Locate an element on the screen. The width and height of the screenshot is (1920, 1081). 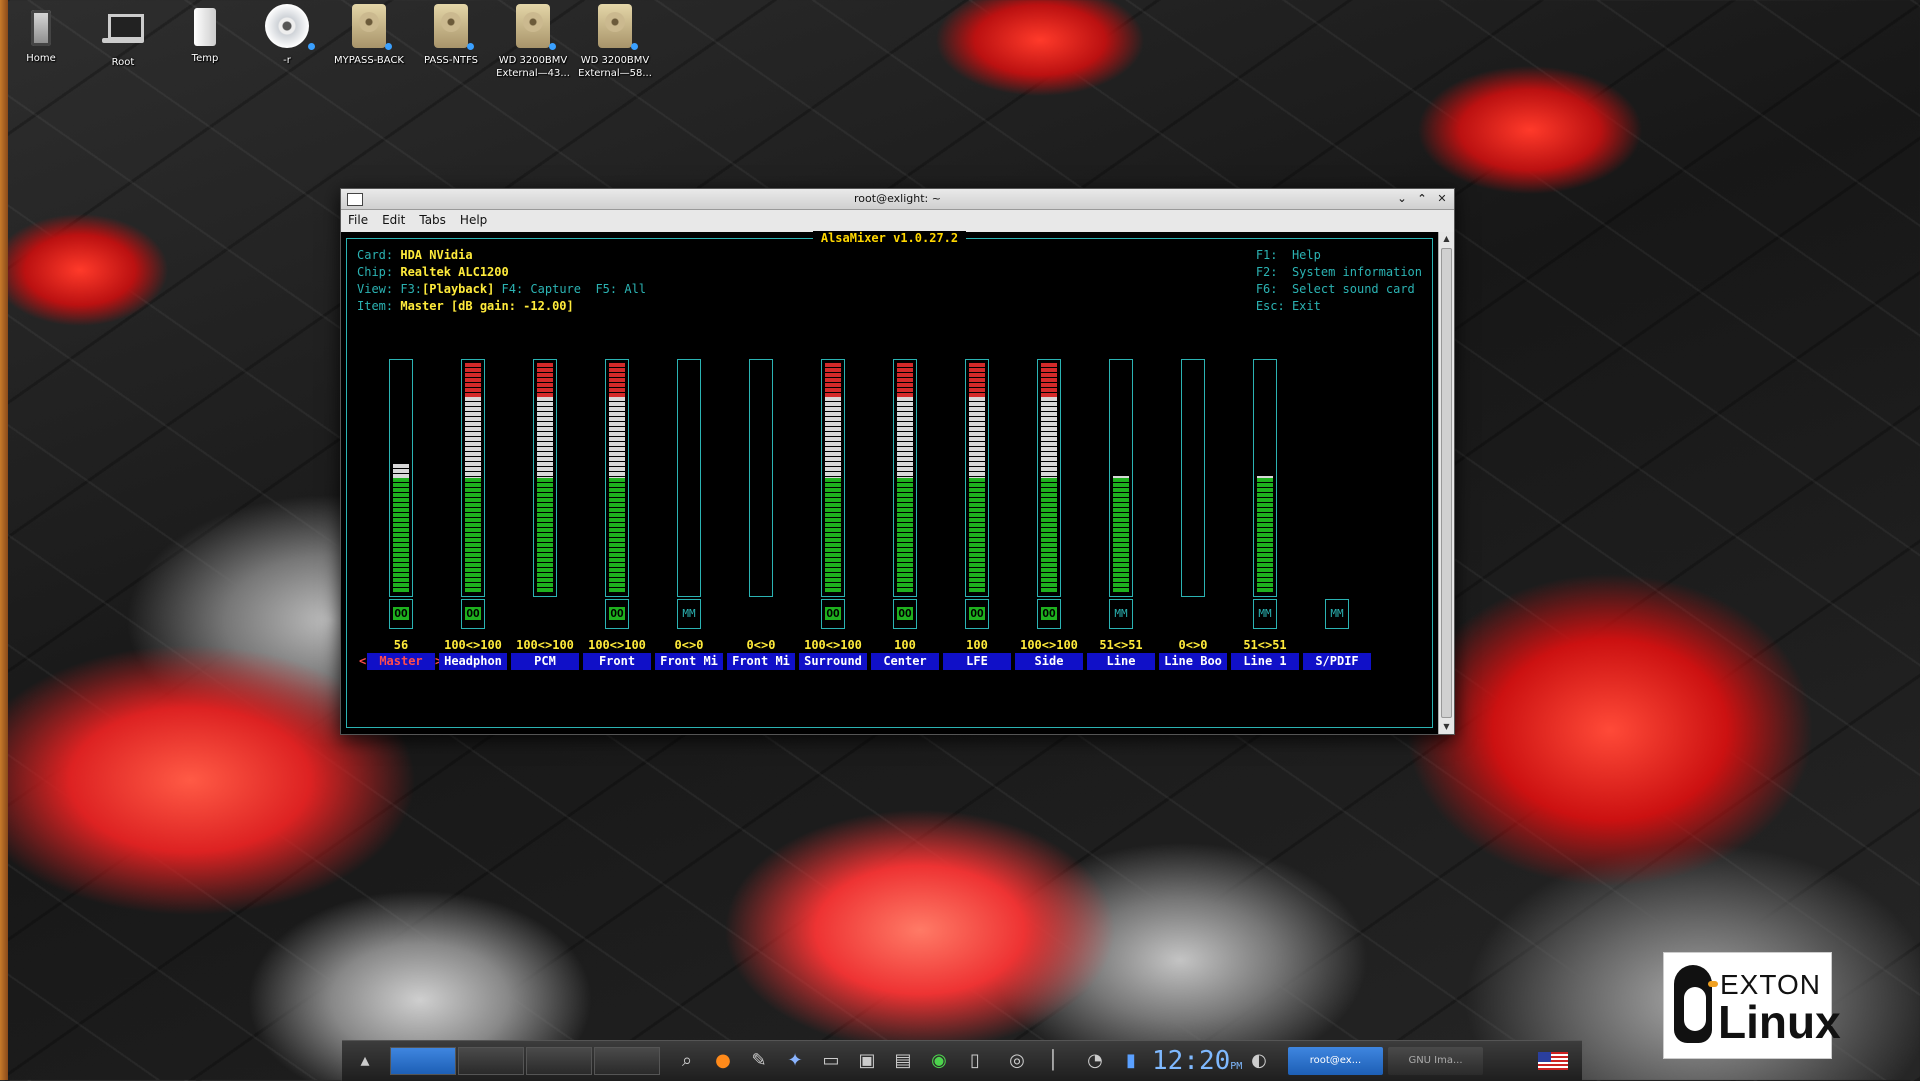
scroll-down-arrow: ▼ is located at coordinates (1446, 727).